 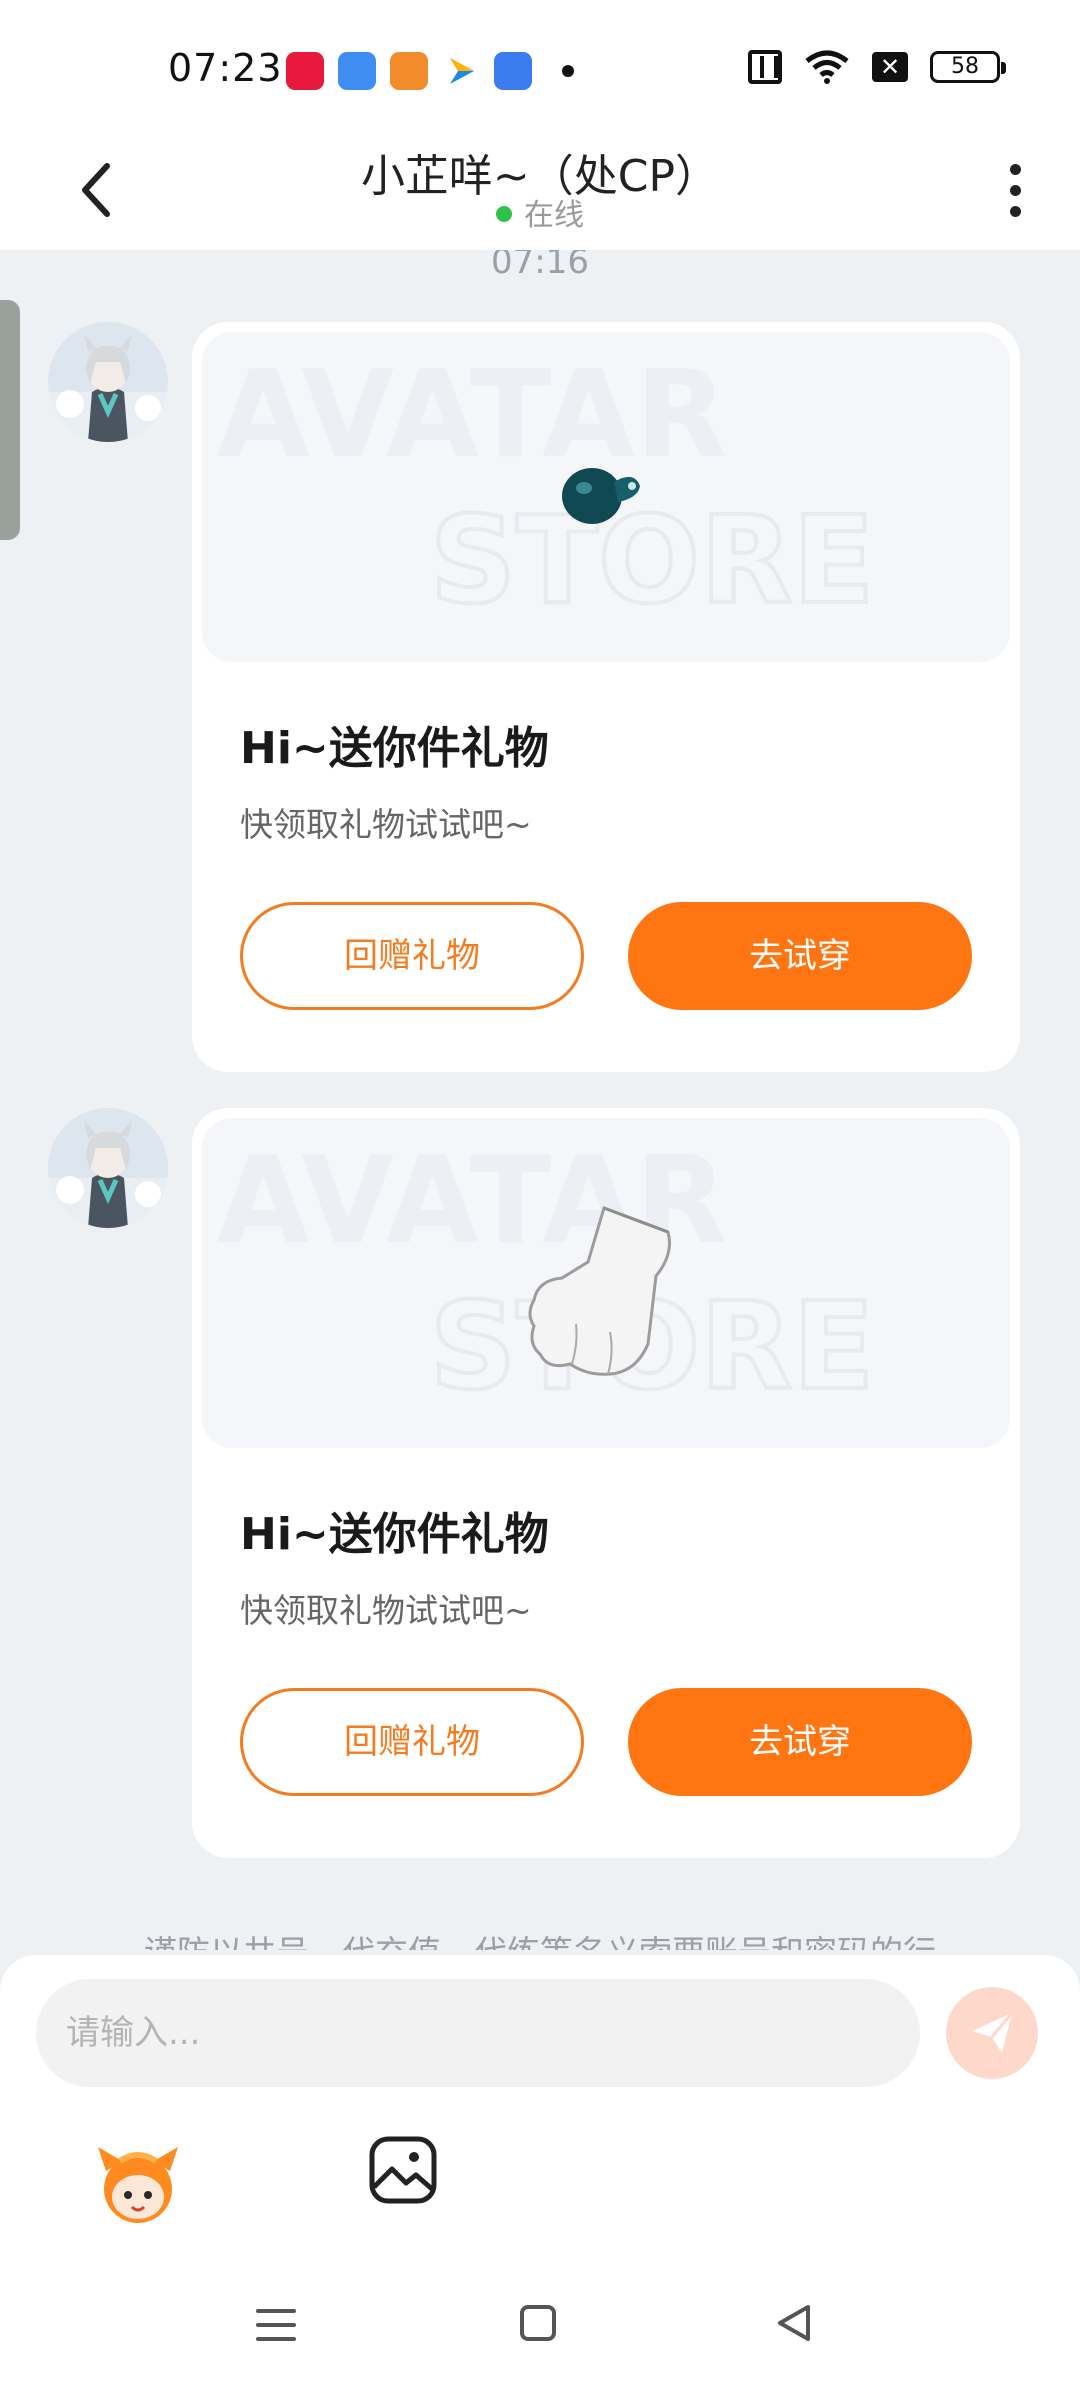 I want to click on notification-icons, so click(x=430, y=71).